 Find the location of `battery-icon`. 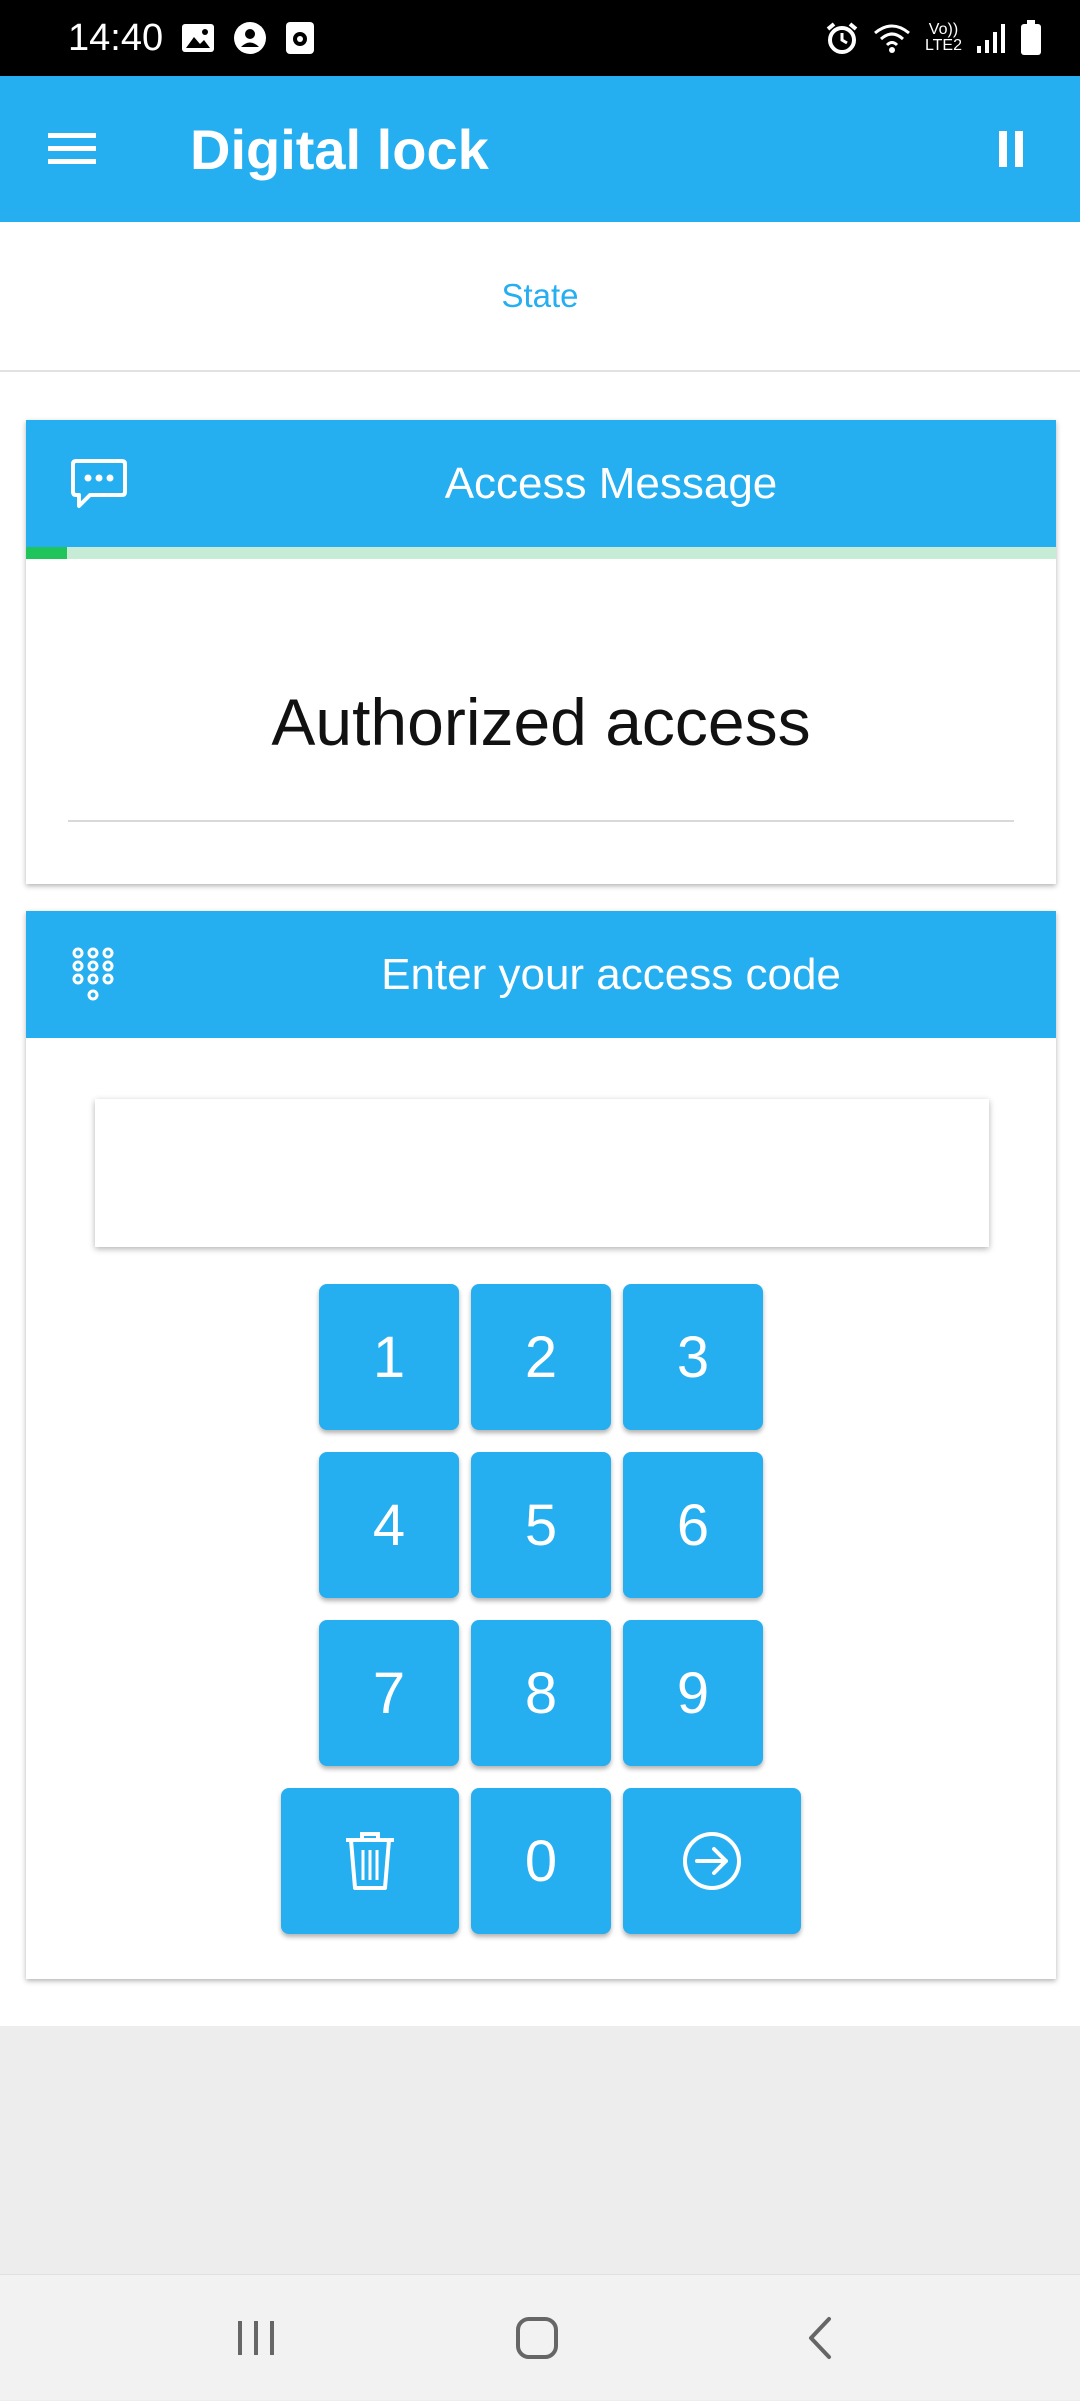

battery-icon is located at coordinates (1031, 38).